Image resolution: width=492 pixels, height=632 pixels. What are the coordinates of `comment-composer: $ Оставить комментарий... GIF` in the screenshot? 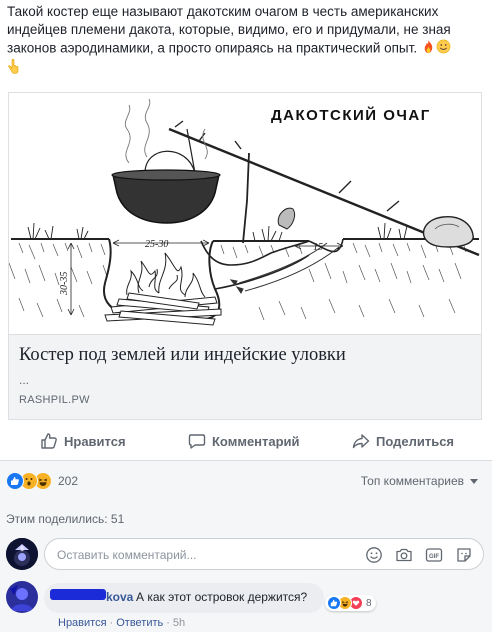 It's located at (246, 555).